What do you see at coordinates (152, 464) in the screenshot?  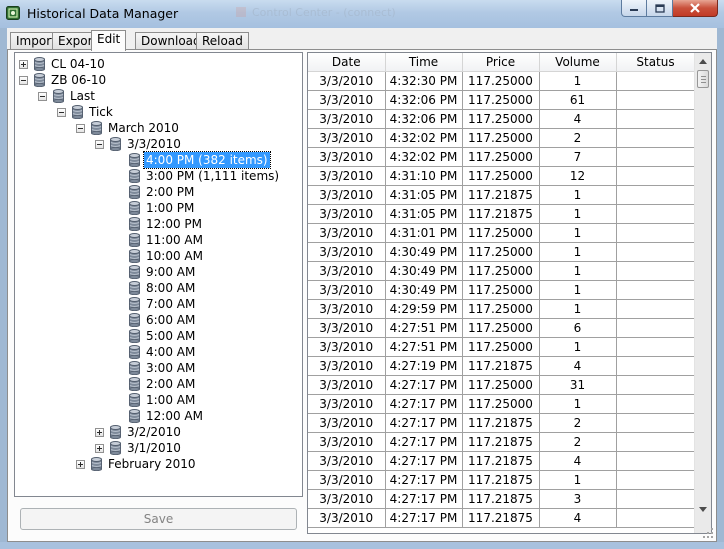 I see `tree-node-label: February 2010` at bounding box center [152, 464].